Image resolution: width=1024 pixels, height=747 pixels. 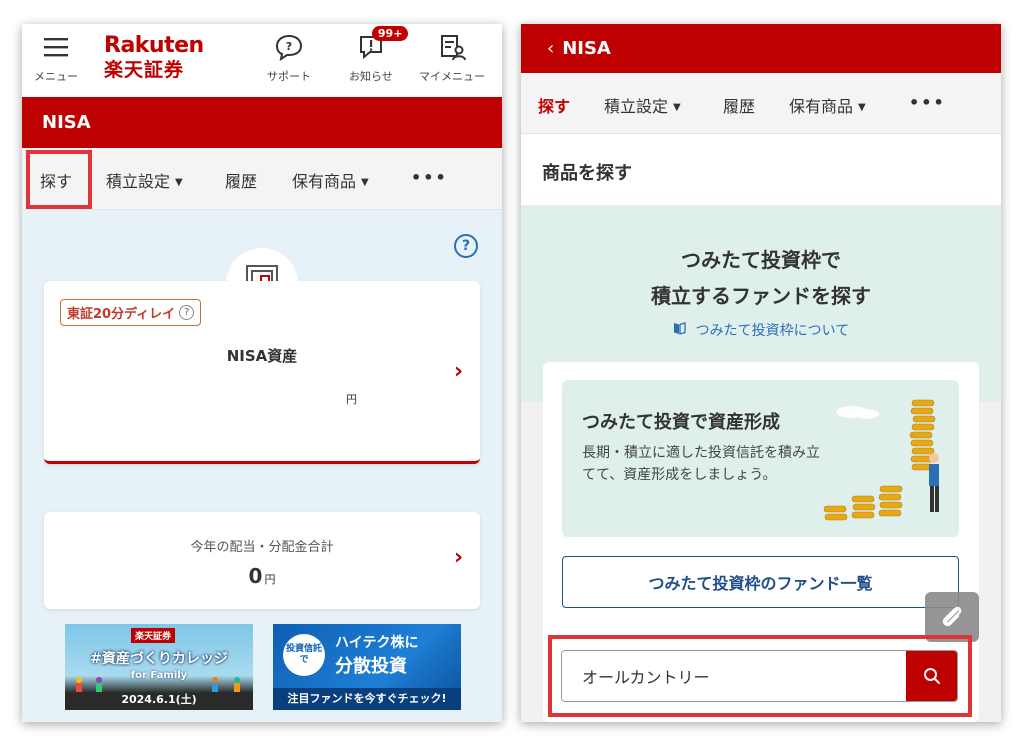 What do you see at coordinates (382, 44) in the screenshot?
I see `notice-icon: 99+` at bounding box center [382, 44].